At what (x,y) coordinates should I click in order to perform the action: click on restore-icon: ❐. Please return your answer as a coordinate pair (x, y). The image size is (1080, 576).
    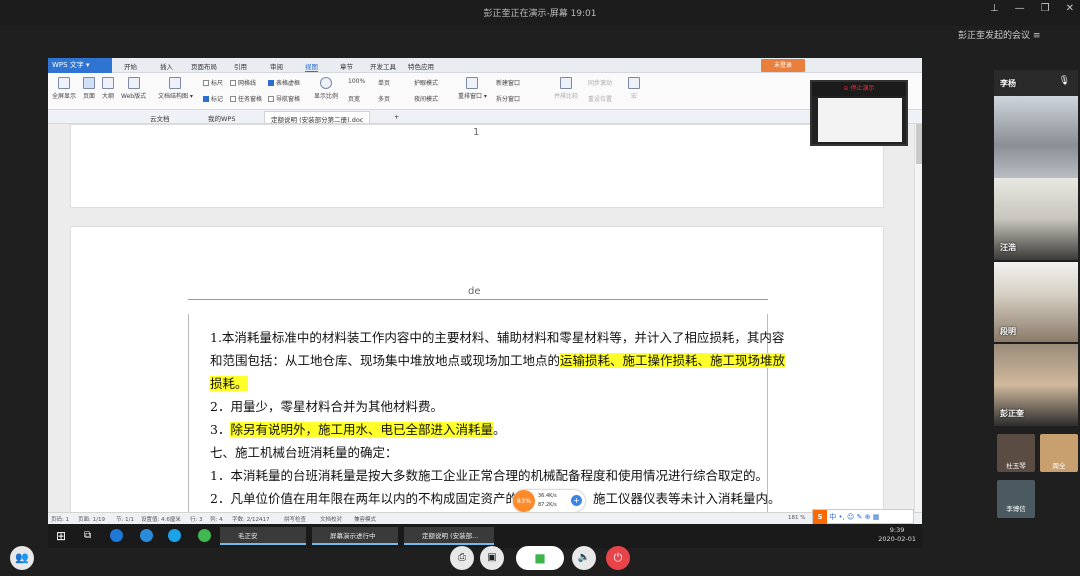
    Looking at the image, I should click on (1045, 8).